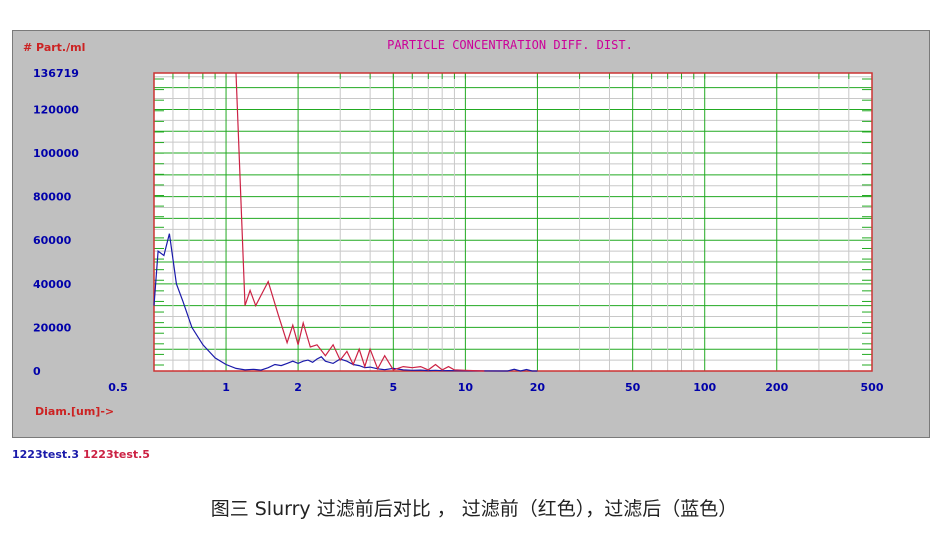 The height and width of the screenshot is (542, 948). Describe the element at coordinates (776, 387) in the screenshot. I see `x-tick-label: 200` at that location.